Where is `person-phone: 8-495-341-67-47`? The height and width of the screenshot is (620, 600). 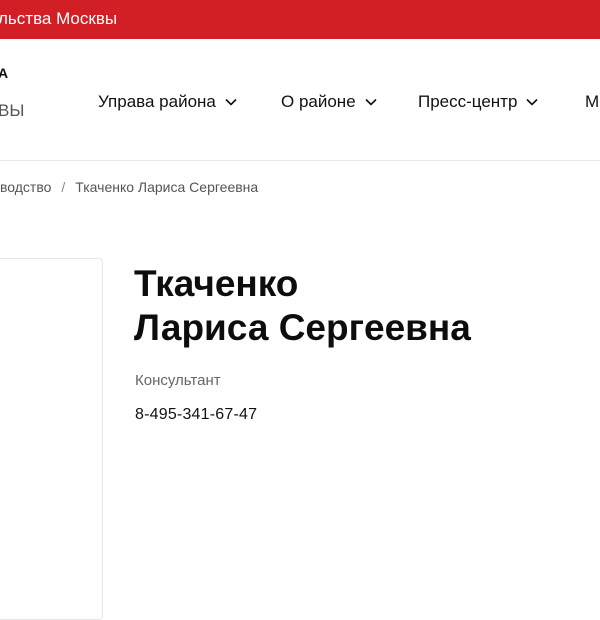
person-phone: 8-495-341-67-47 is located at coordinates (196, 415).